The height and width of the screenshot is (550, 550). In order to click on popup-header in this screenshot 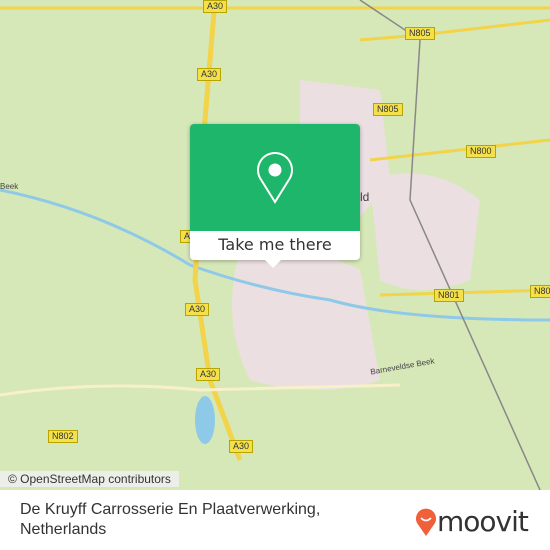, I will do `click(275, 177)`.